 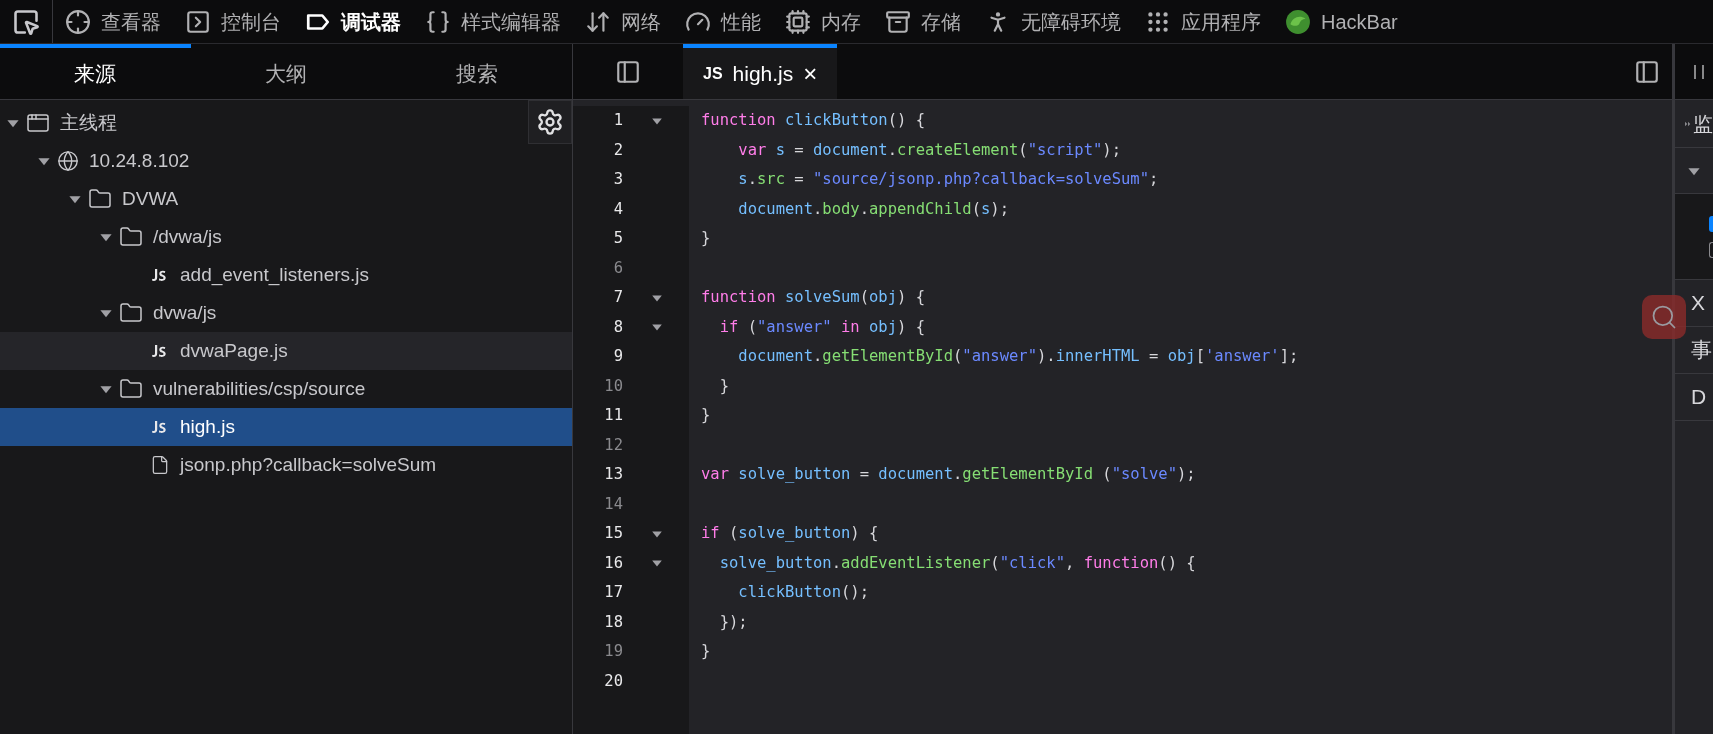 What do you see at coordinates (26, 21) in the screenshot?
I see `pointer-icon` at bounding box center [26, 21].